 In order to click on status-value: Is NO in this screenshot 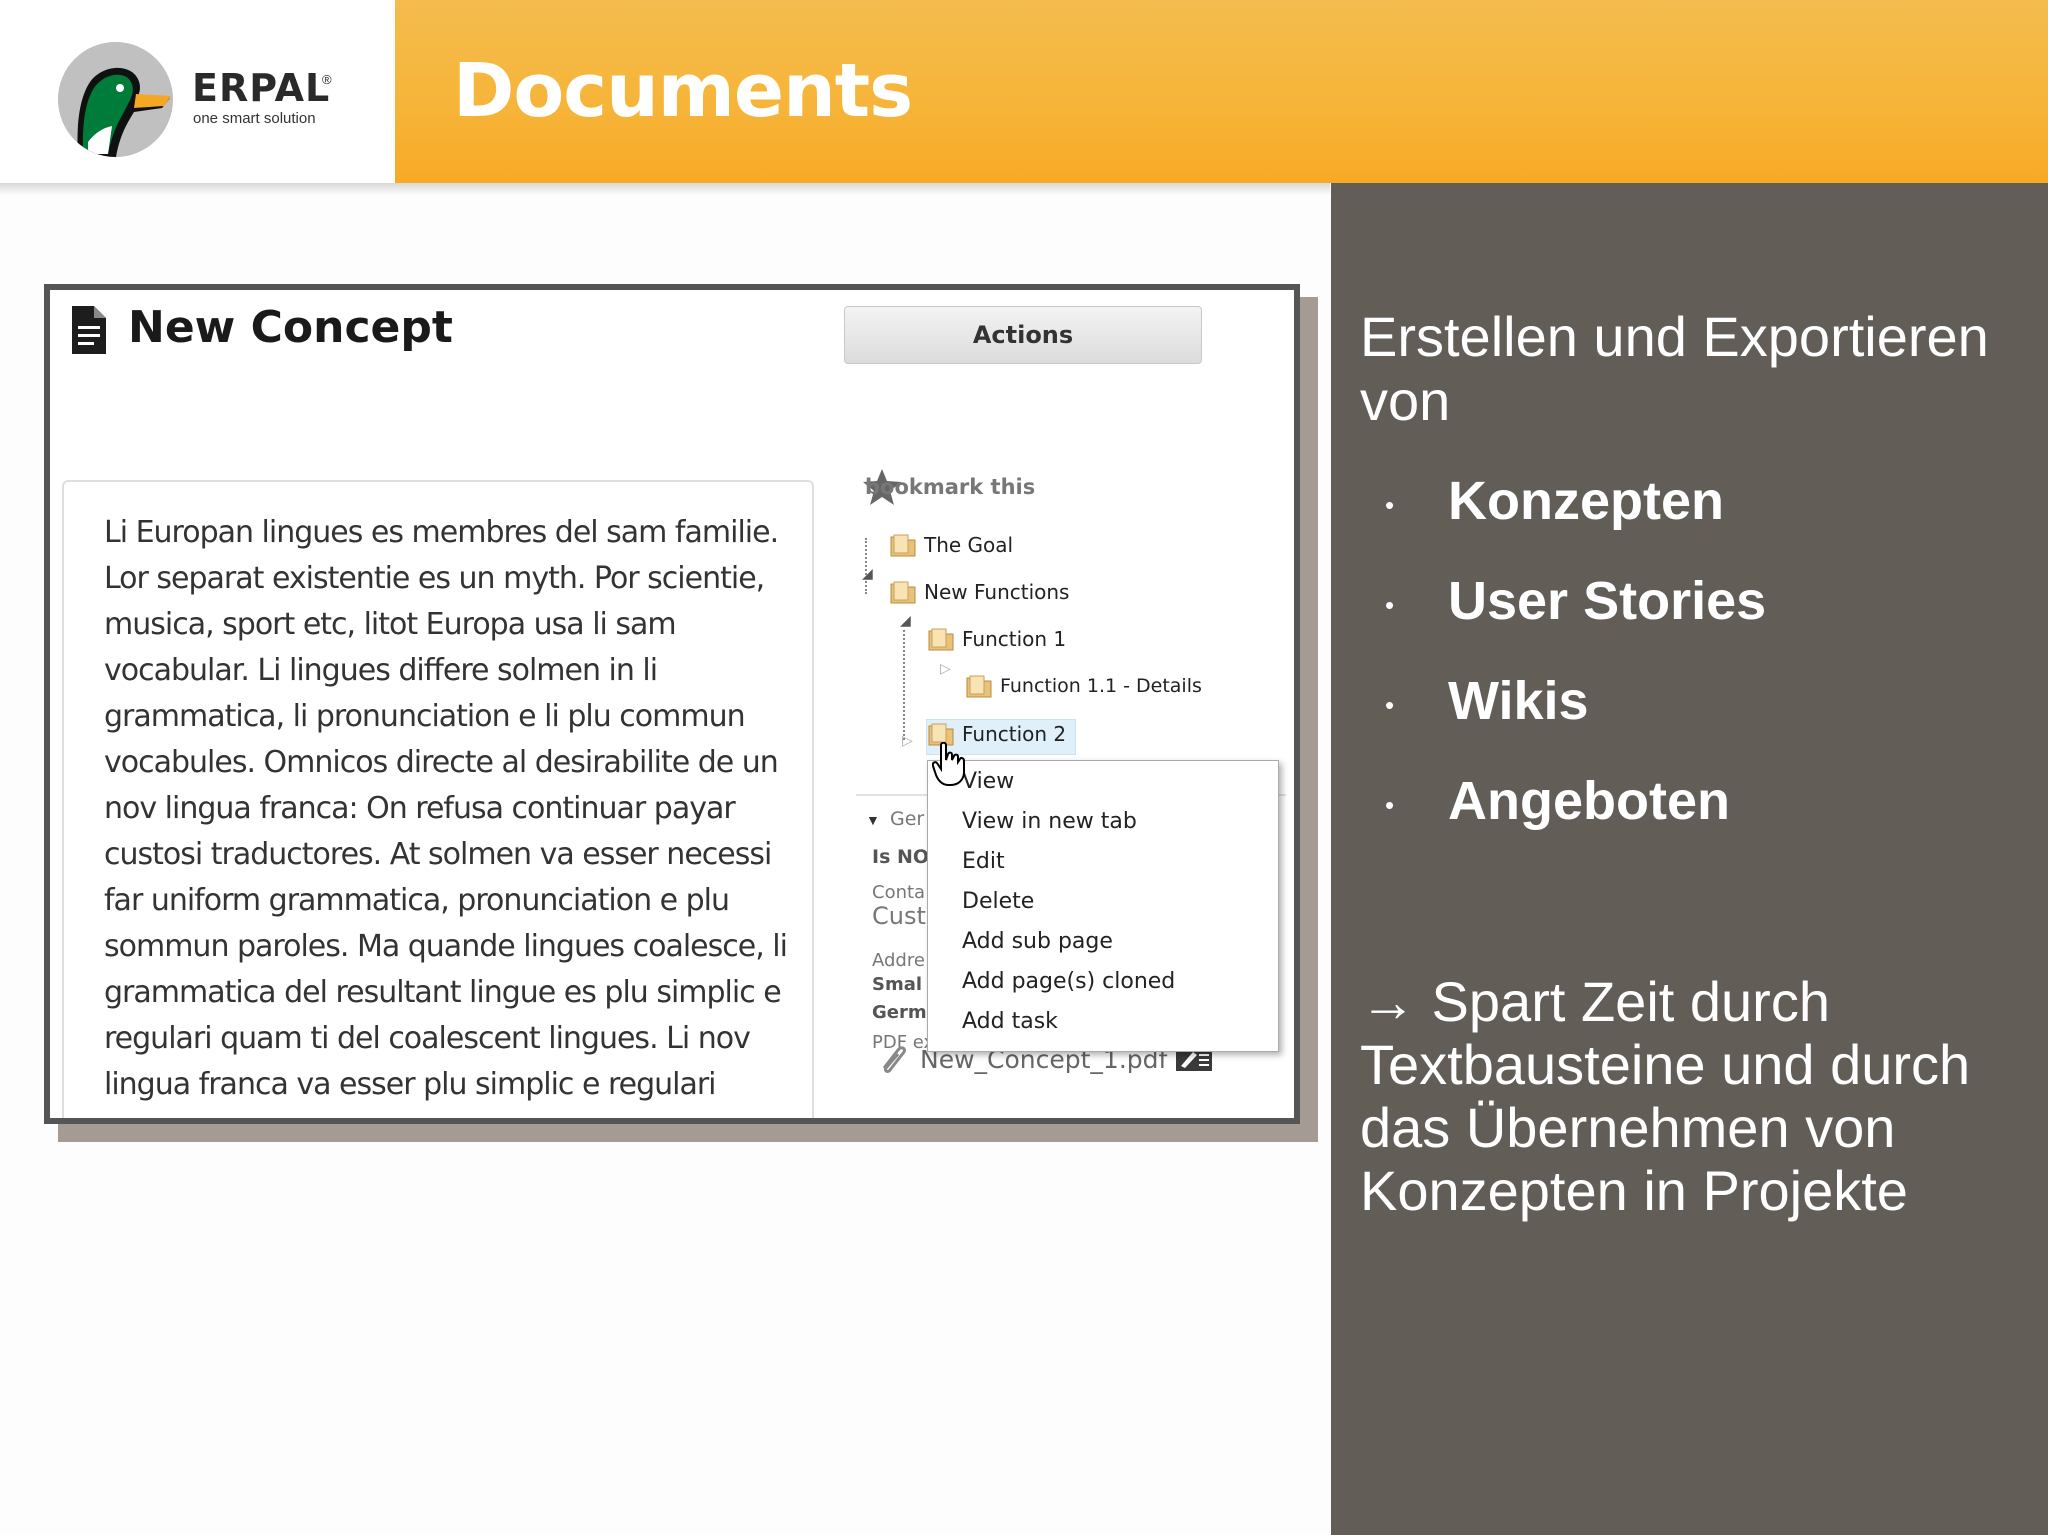, I will do `click(901, 857)`.